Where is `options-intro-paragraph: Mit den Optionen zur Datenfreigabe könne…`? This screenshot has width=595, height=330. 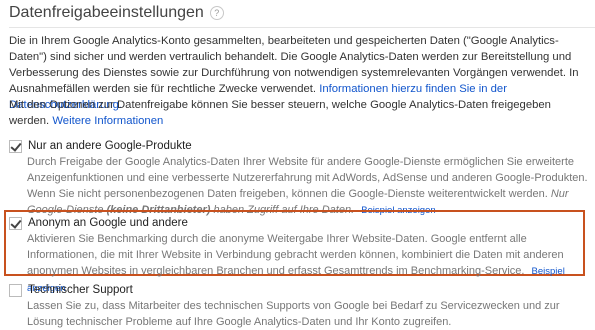 options-intro-paragraph: Mit den Optionen zur Datenfreigabe könne… is located at coordinates (299, 113).